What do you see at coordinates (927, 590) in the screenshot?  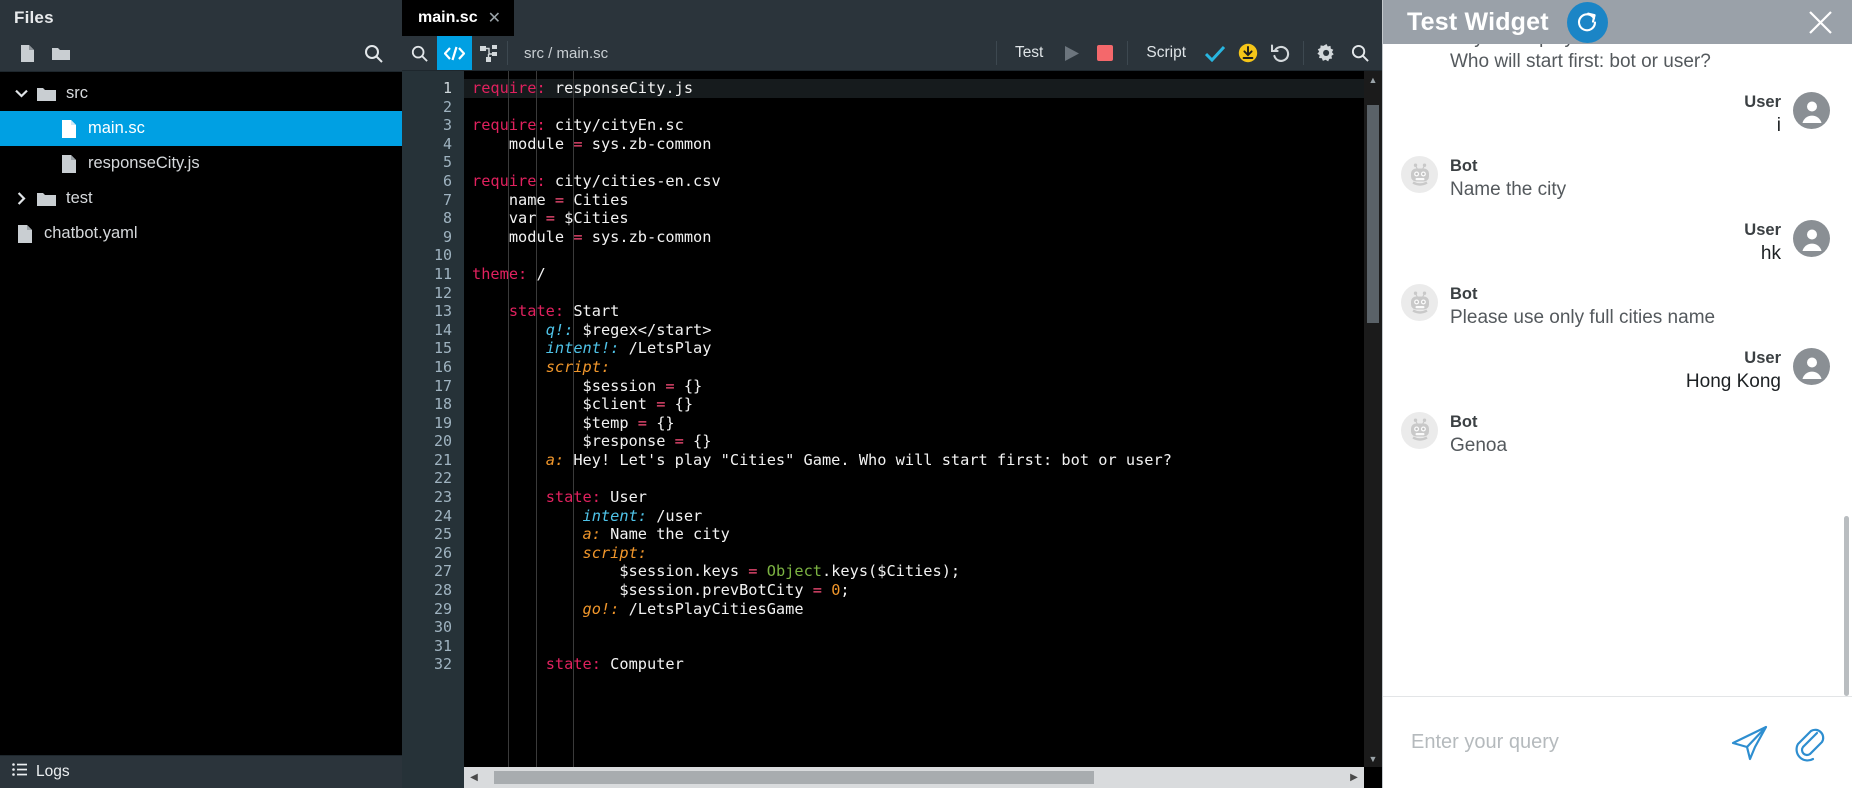 I see `code-line: $session.prevBotCity = 0;` at bounding box center [927, 590].